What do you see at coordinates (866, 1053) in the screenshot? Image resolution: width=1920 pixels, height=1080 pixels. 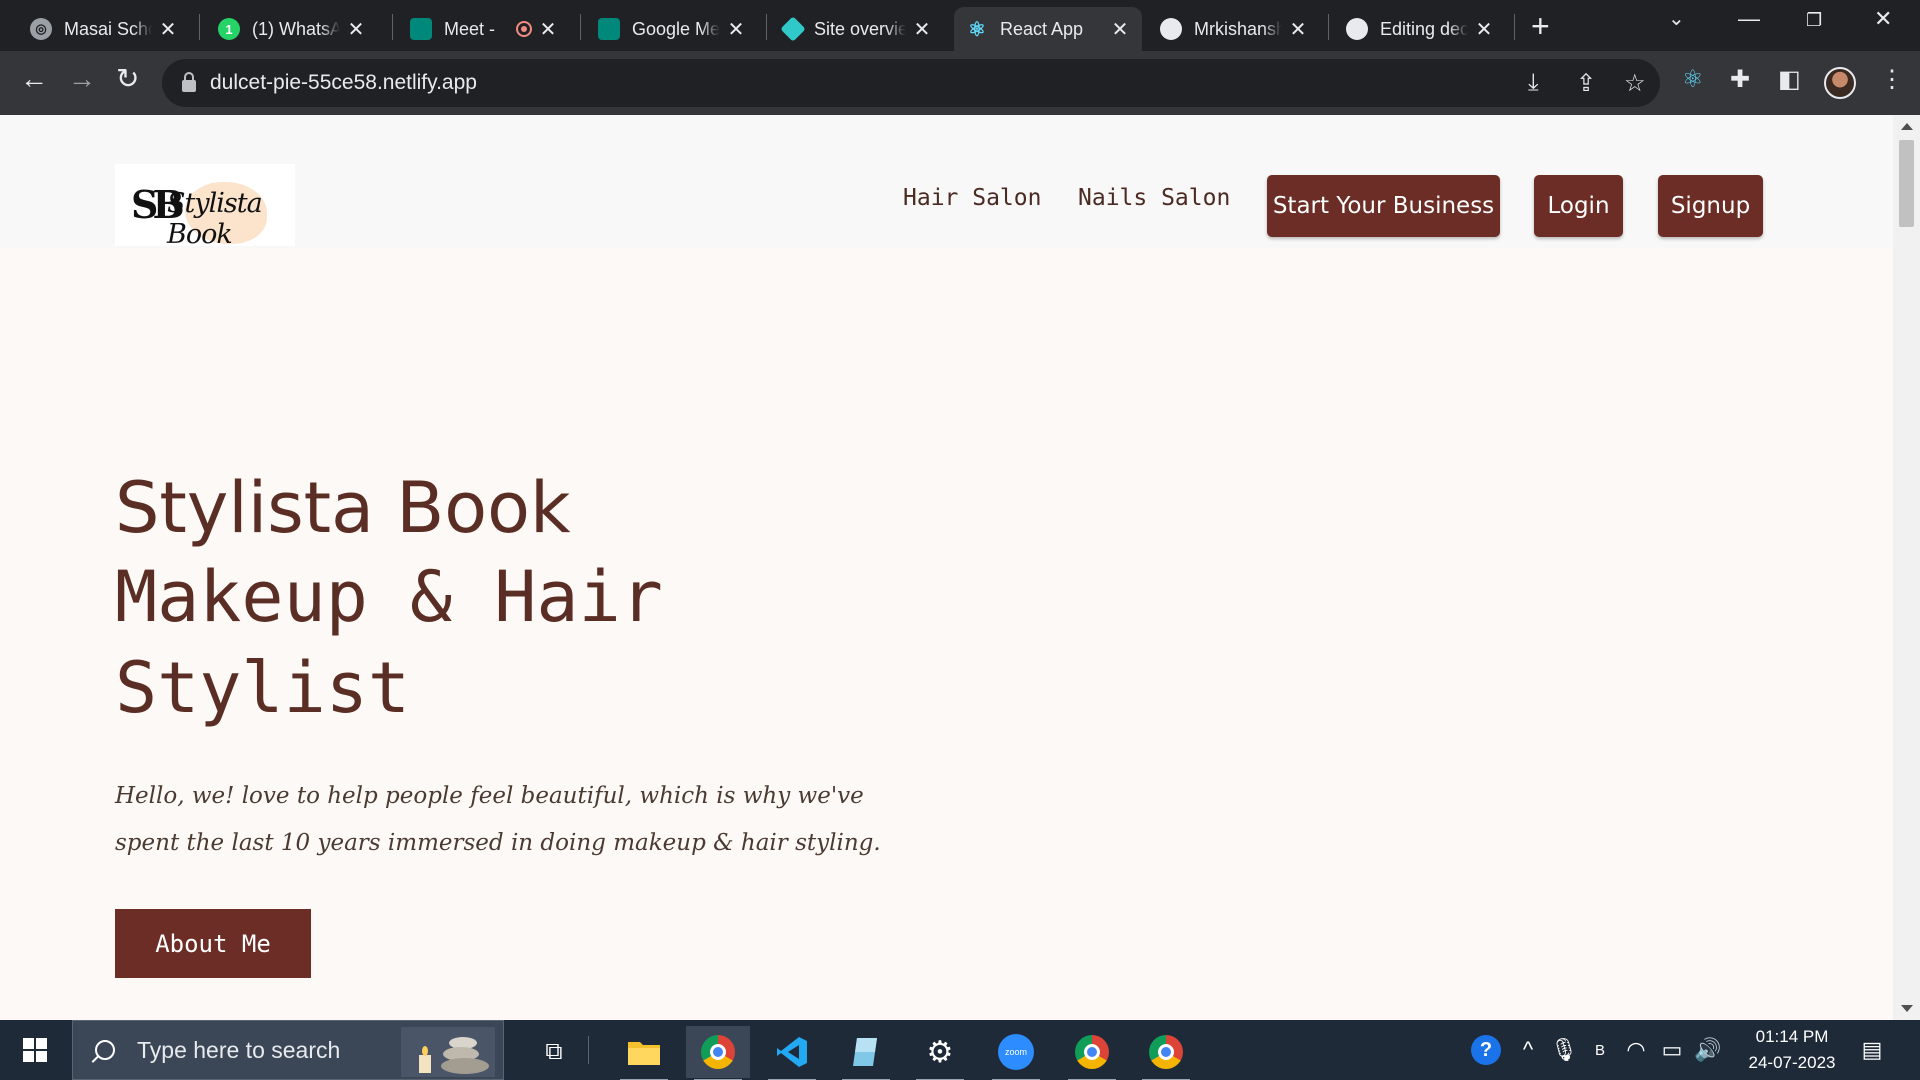 I see `notes-app-icon` at bounding box center [866, 1053].